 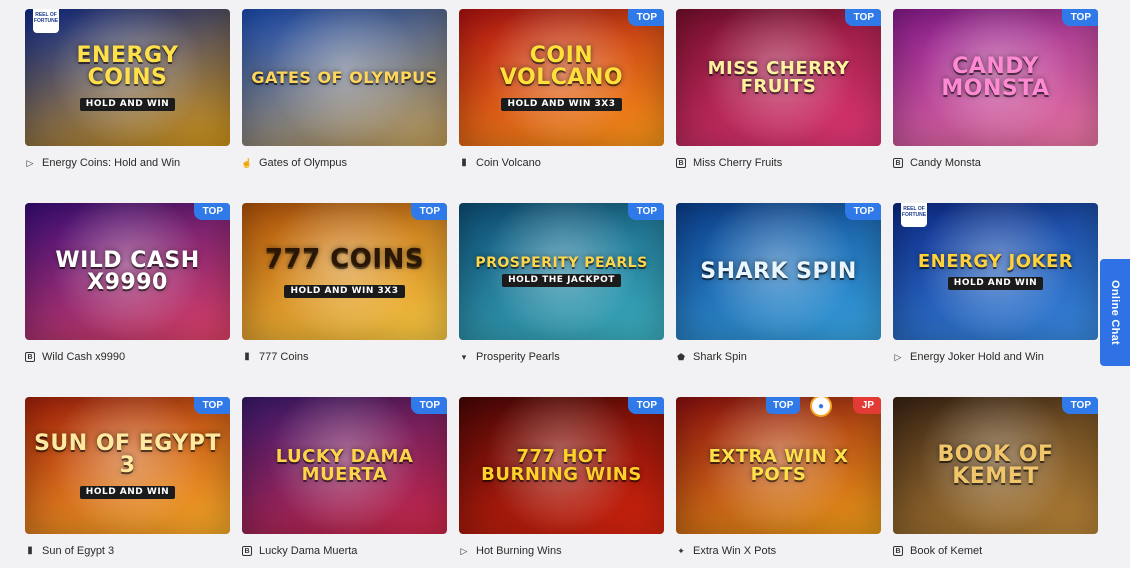 What do you see at coordinates (561, 271) in the screenshot?
I see `game-thumbnail: Prosperity Pearls Hold the Jackpot TOP` at bounding box center [561, 271].